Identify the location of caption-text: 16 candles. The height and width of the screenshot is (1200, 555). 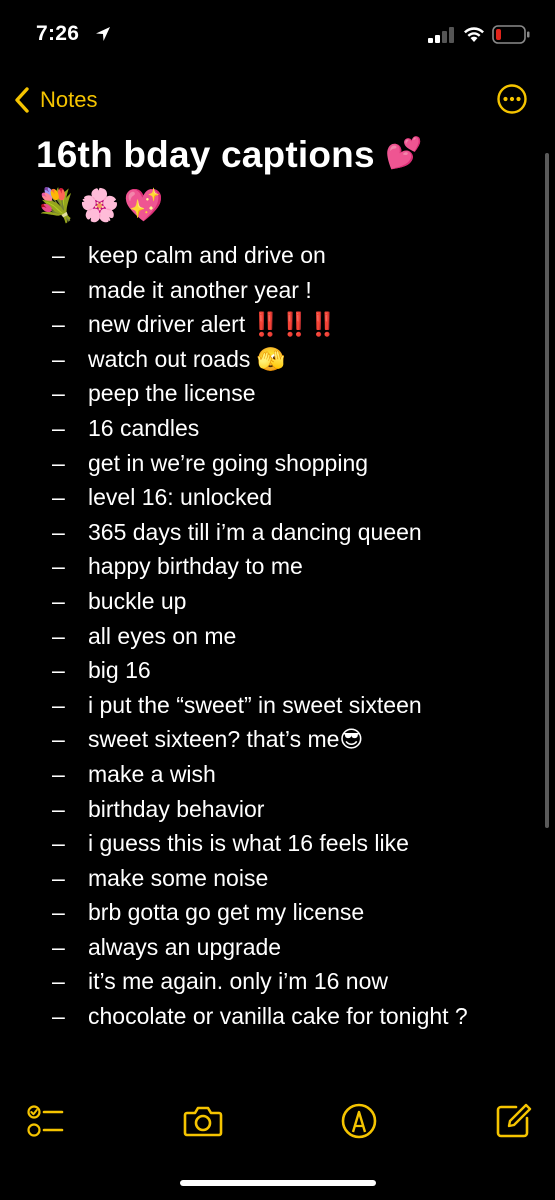
(144, 427).